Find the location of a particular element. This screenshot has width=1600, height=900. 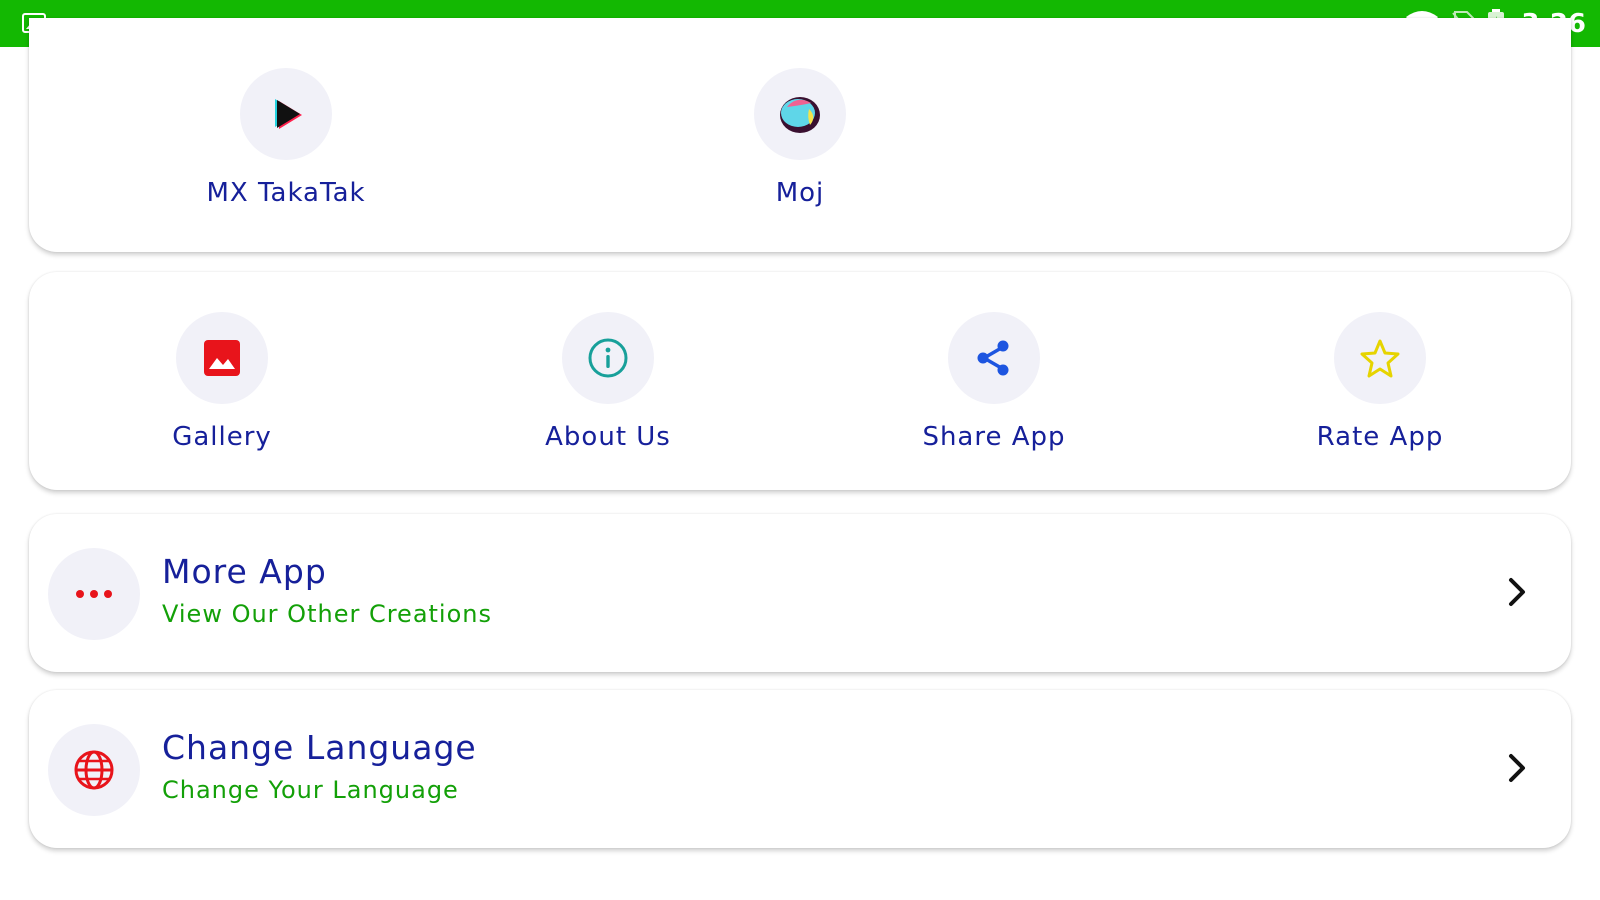

app-label: Moj is located at coordinates (800, 193).